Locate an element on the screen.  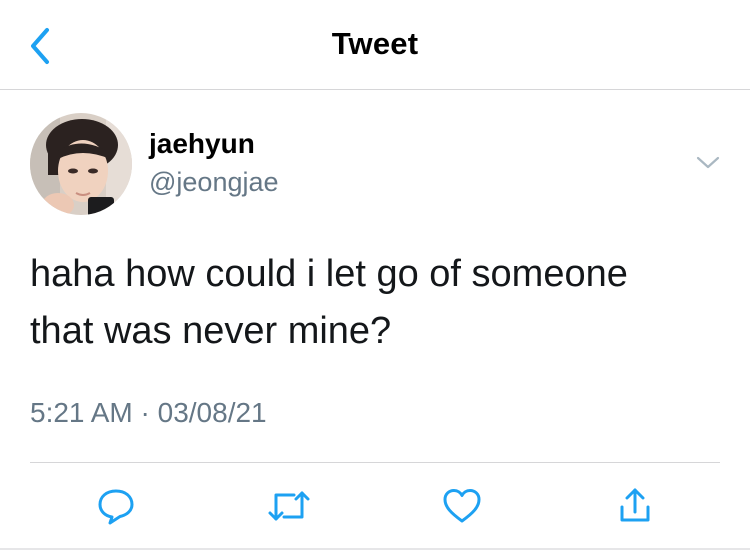
retweet-icon is located at coordinates (289, 506).